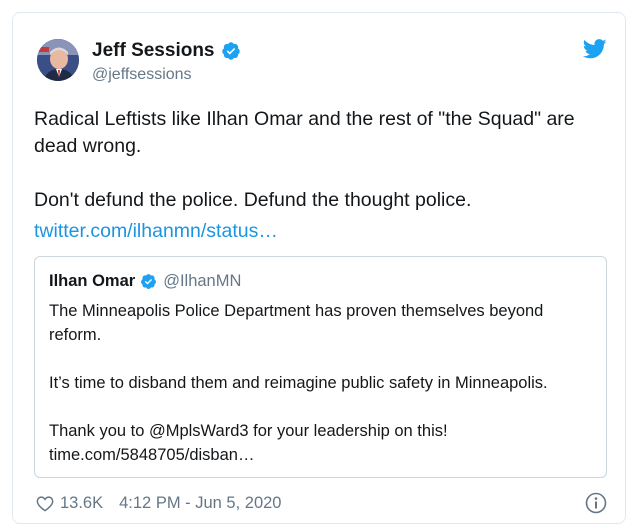 The width and height of the screenshot is (638, 528). I want to click on like-count: 13.6K, so click(81, 503).